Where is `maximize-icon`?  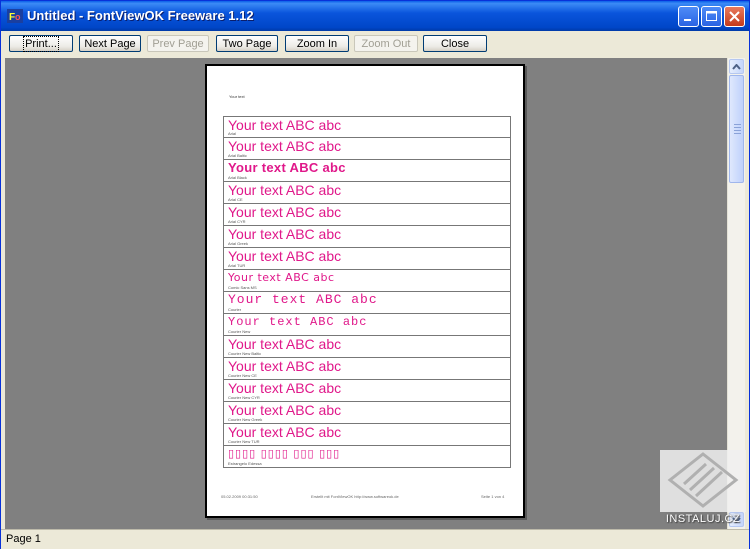 maximize-icon is located at coordinates (711, 16).